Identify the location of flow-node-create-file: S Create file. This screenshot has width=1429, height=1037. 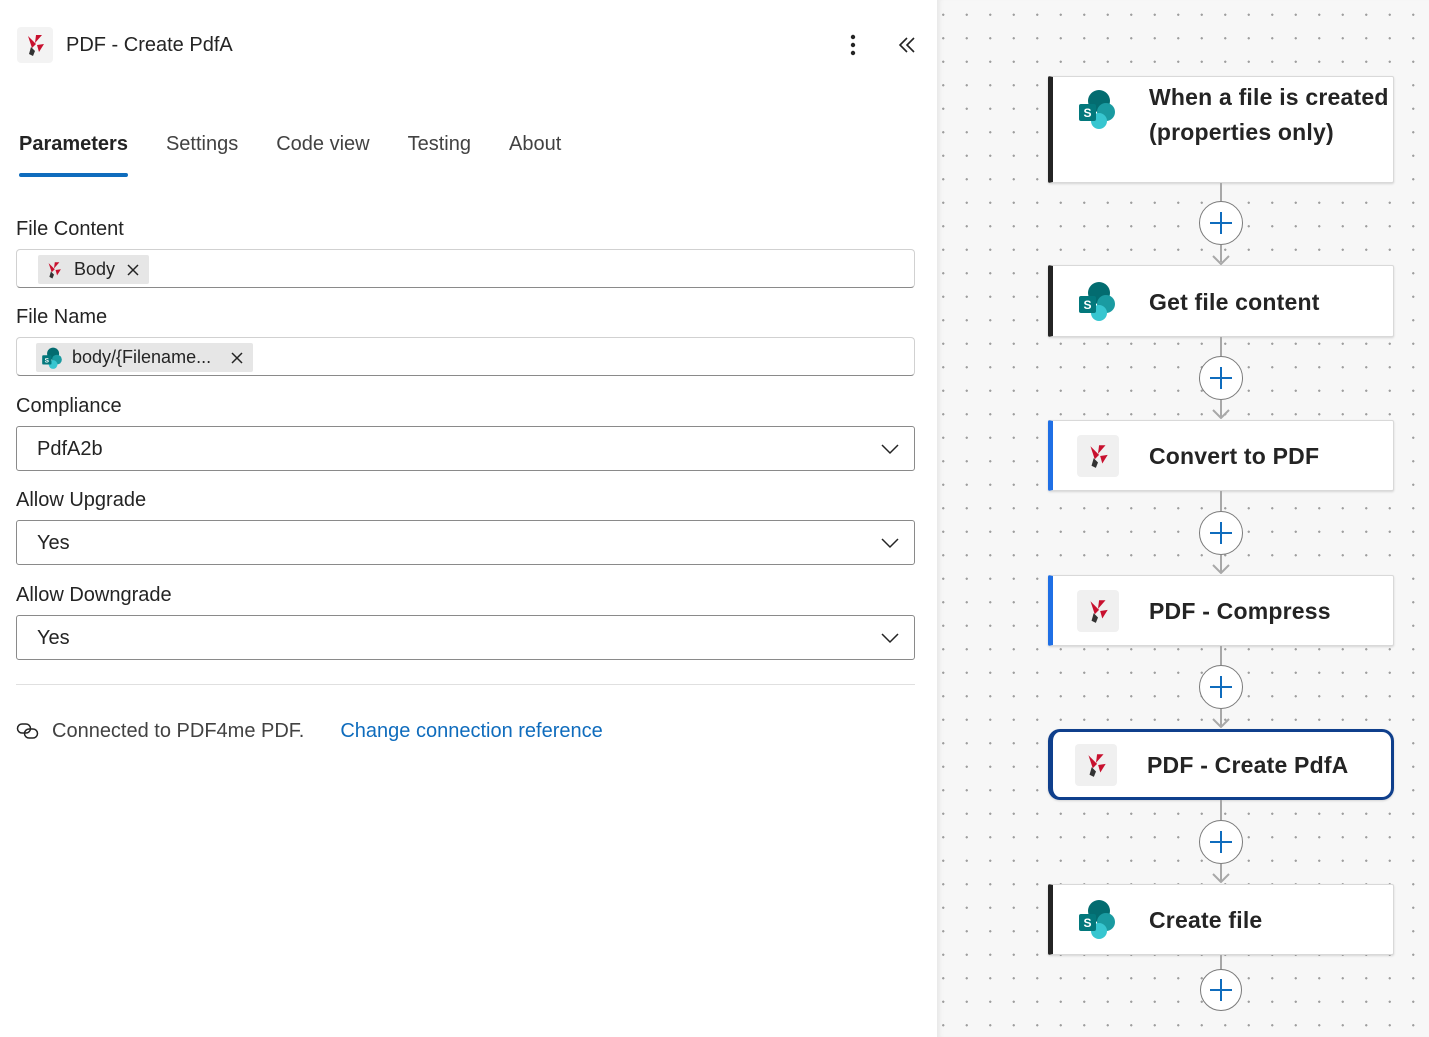
(1221, 919).